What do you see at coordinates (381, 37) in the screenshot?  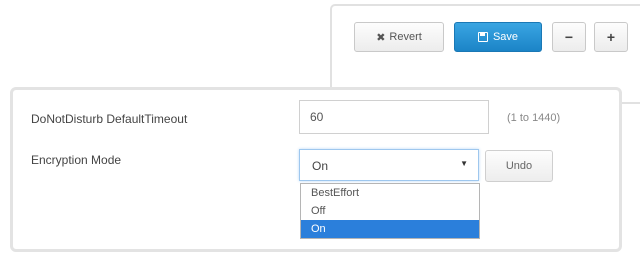 I see `x-icon: ✖` at bounding box center [381, 37].